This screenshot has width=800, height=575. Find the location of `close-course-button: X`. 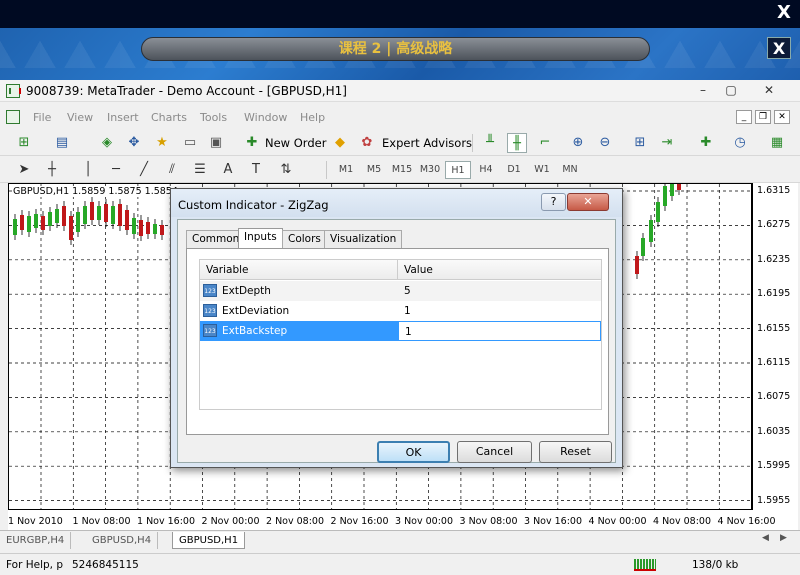

close-course-button: X is located at coordinates (779, 48).